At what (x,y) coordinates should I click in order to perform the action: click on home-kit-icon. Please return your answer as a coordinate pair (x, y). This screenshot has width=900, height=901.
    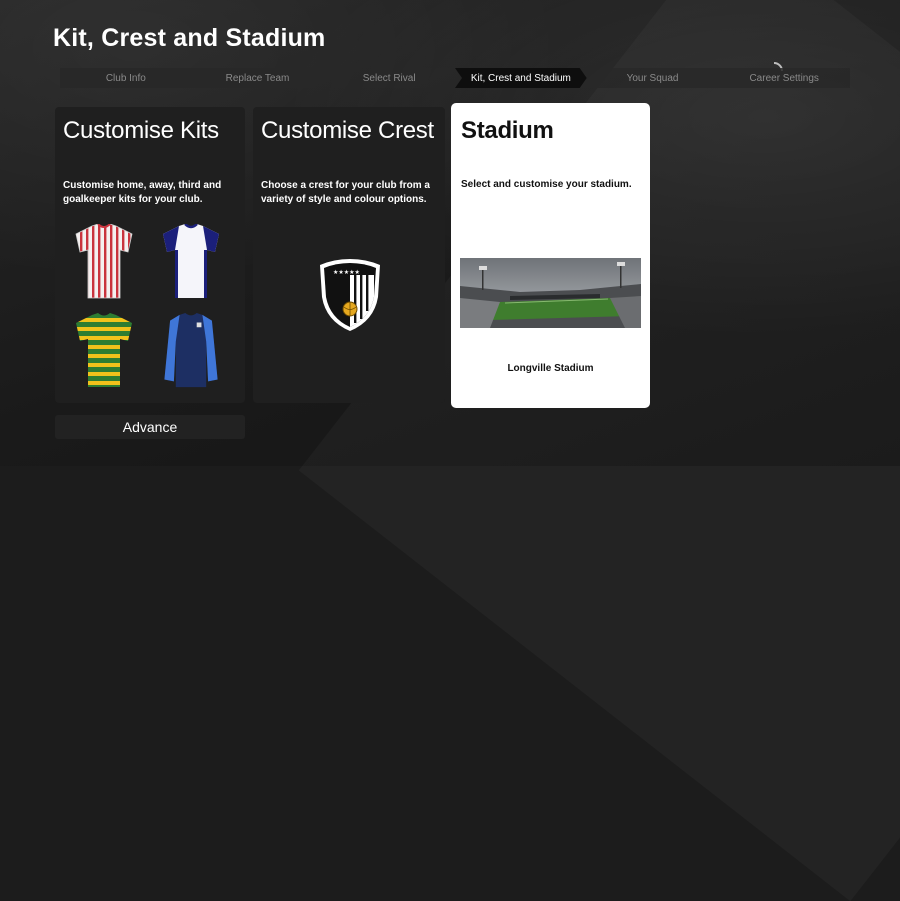
    Looking at the image, I should click on (104, 261).